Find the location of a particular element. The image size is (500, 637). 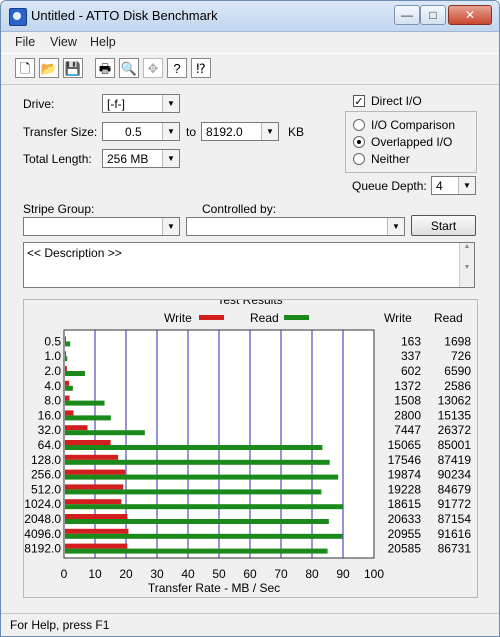

read-value: 91772 is located at coordinates (455, 504).